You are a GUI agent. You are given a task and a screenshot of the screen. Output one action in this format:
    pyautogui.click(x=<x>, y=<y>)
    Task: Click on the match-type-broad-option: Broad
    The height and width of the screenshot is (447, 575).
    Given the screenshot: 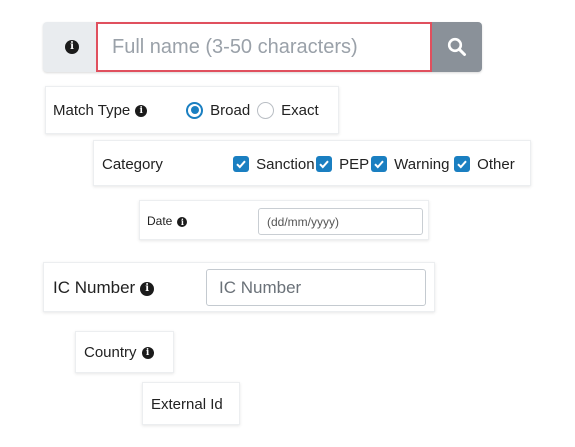 What is the action you would take?
    pyautogui.click(x=218, y=110)
    